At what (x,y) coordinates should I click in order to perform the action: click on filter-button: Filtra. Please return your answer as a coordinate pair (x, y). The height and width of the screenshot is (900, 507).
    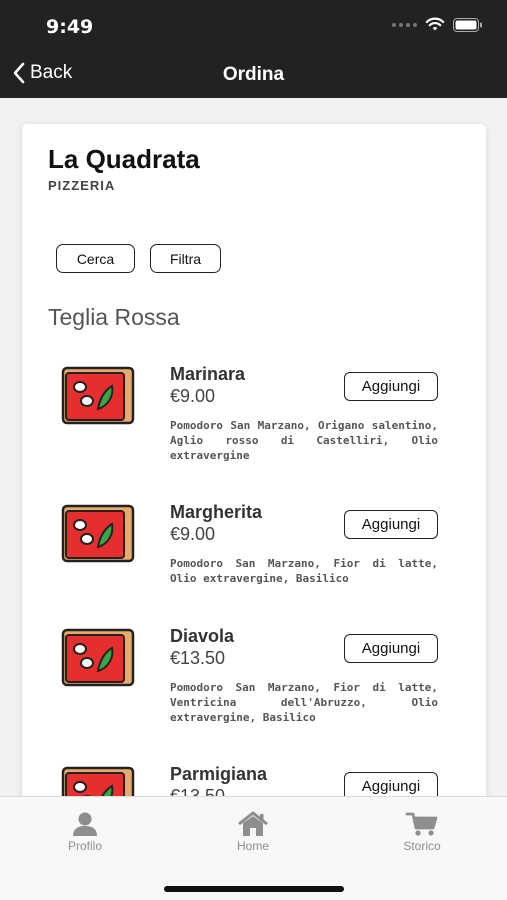
    Looking at the image, I should click on (185, 258).